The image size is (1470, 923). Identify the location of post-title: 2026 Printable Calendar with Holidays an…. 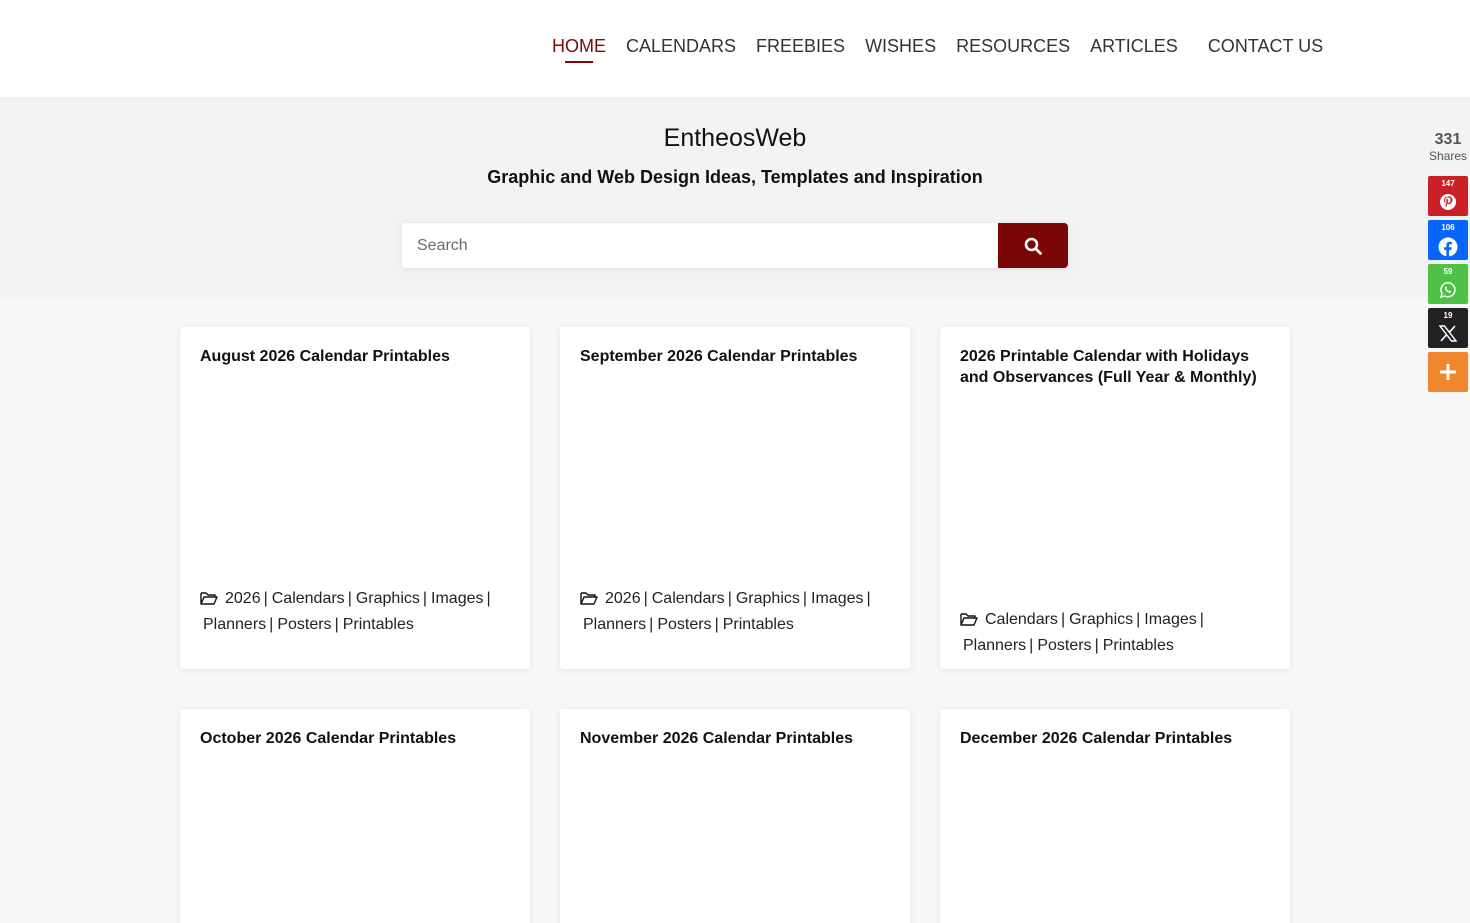
(1114, 367).